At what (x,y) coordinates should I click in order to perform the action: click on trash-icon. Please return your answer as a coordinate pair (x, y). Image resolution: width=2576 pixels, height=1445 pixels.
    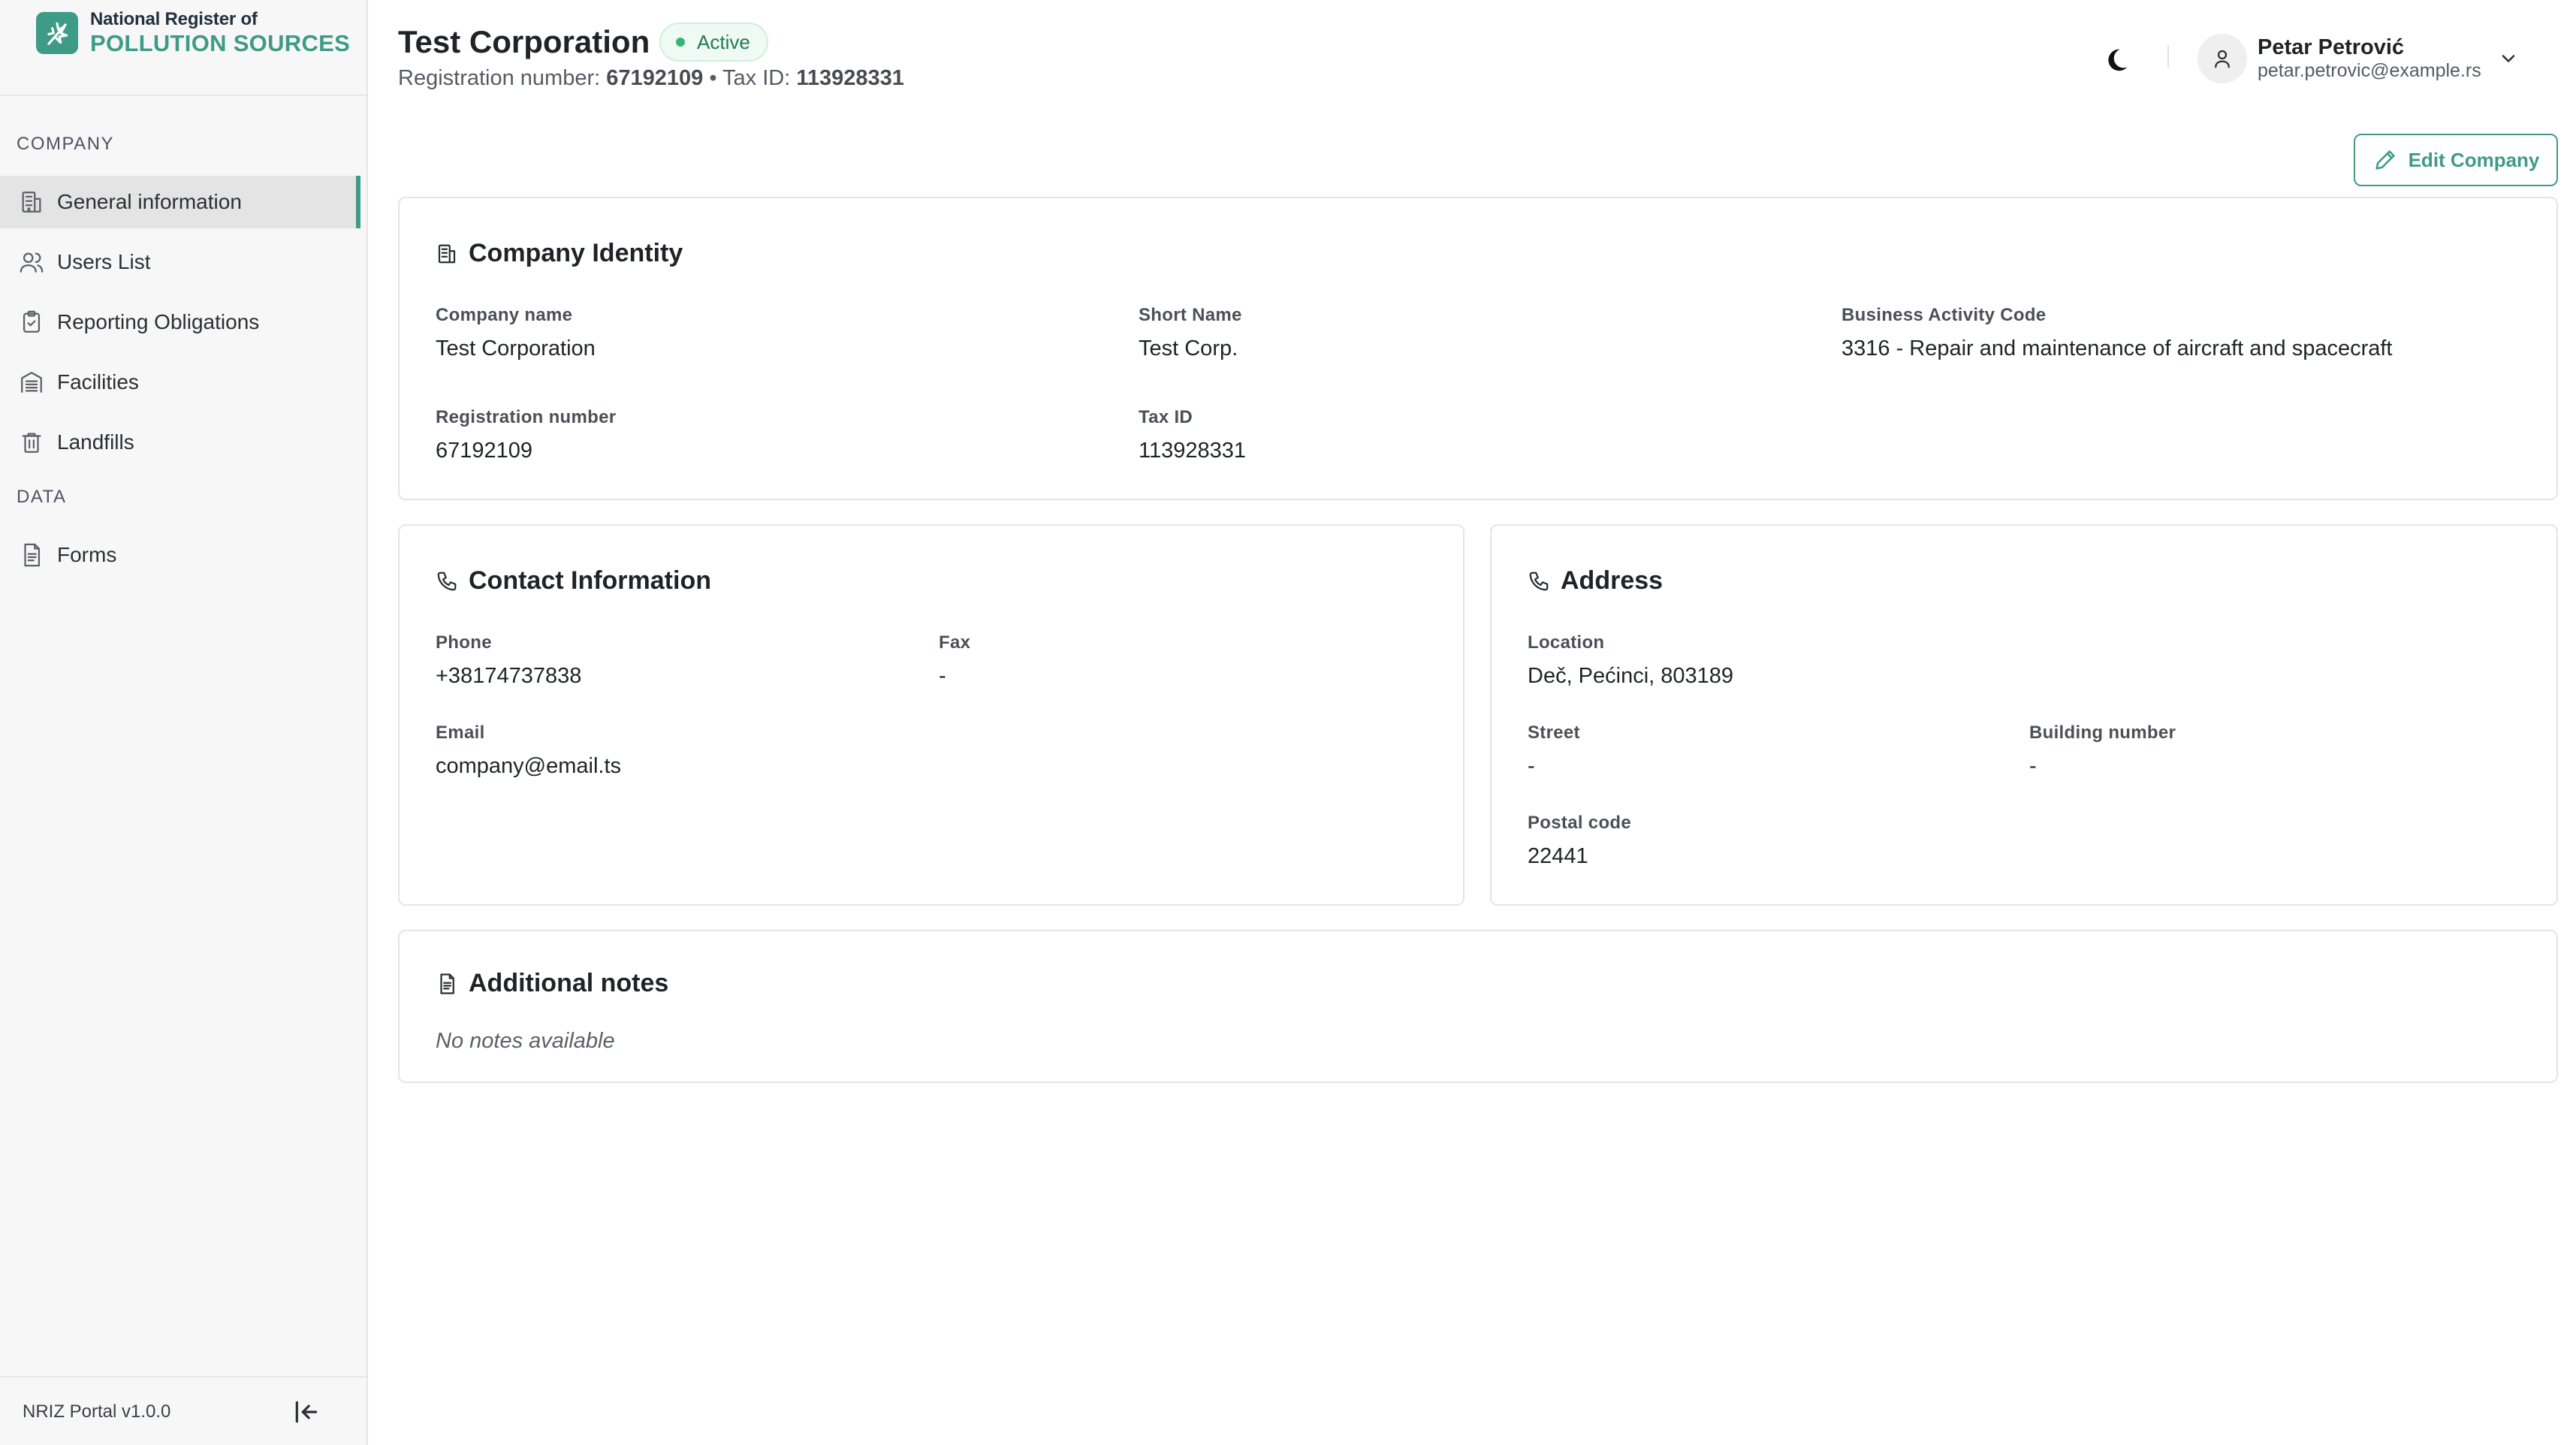
    Looking at the image, I should click on (32, 442).